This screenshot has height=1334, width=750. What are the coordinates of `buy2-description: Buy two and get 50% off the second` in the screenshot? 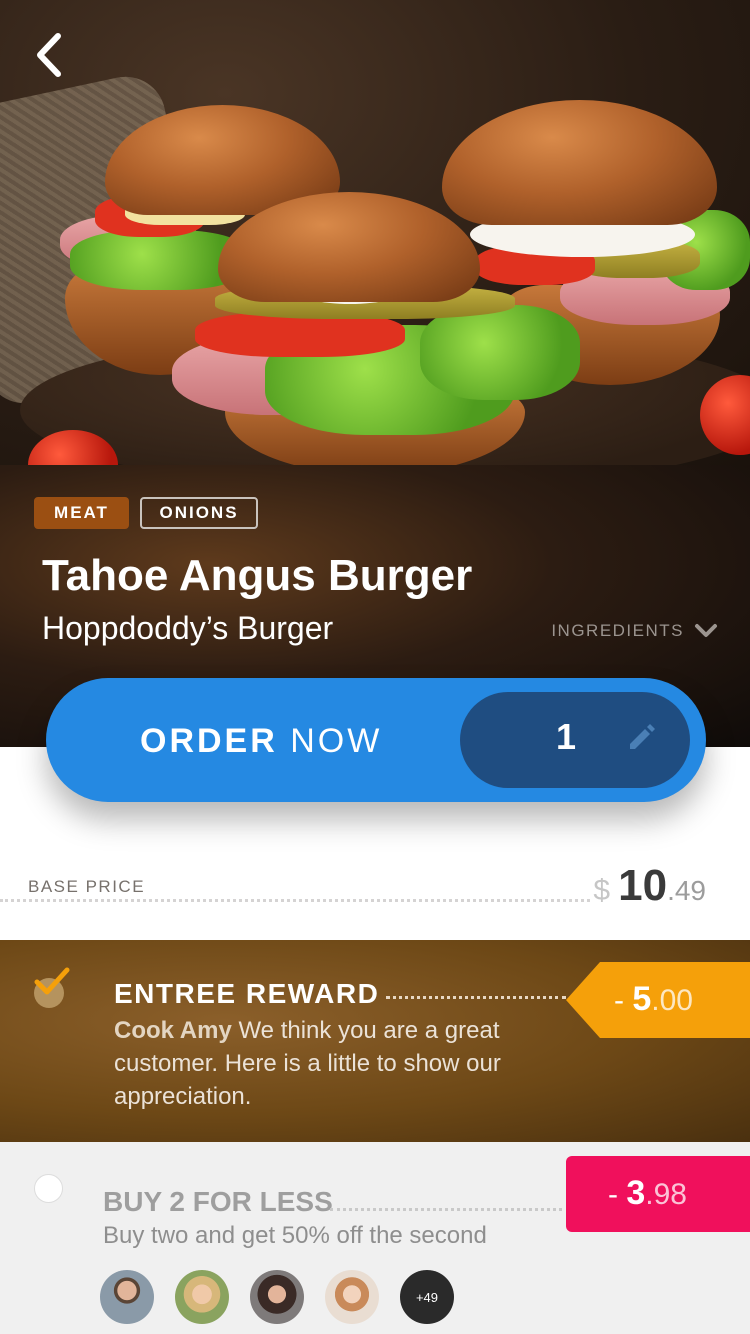 It's located at (295, 1235).